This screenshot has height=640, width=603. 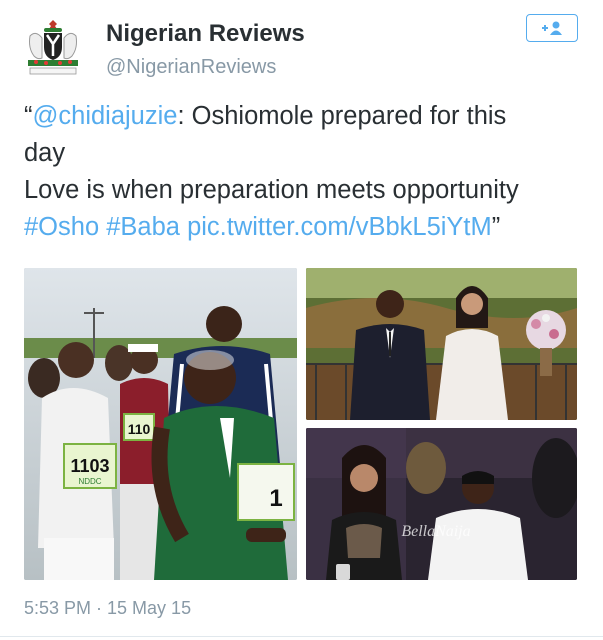 What do you see at coordinates (205, 34) in the screenshot?
I see `account-name: Nigerian Reviews` at bounding box center [205, 34].